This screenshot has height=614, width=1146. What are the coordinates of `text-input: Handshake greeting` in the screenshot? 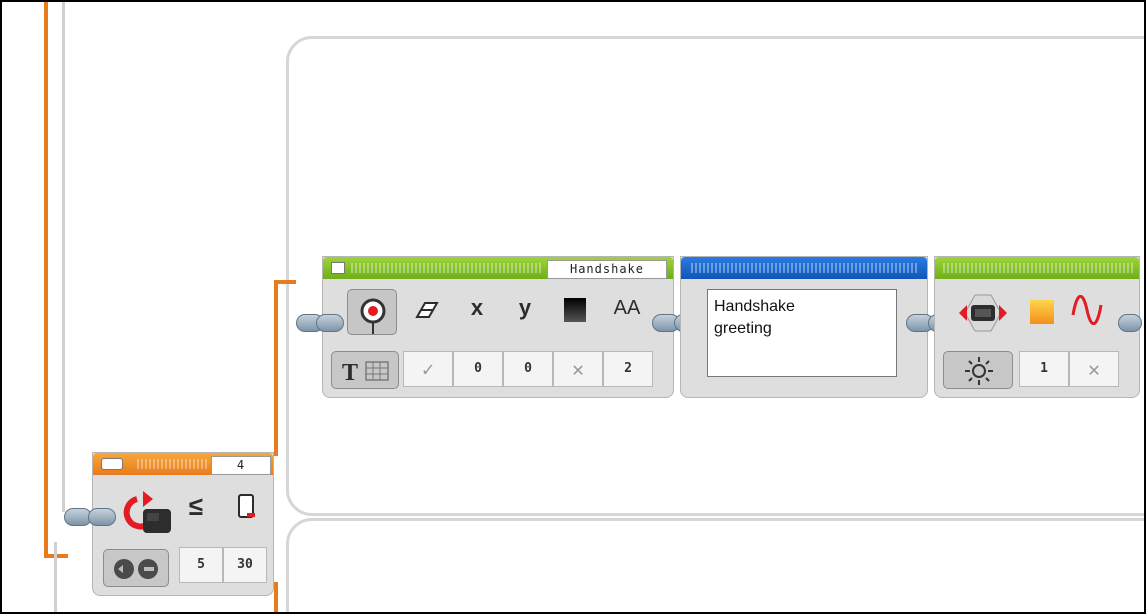 It's located at (802, 333).